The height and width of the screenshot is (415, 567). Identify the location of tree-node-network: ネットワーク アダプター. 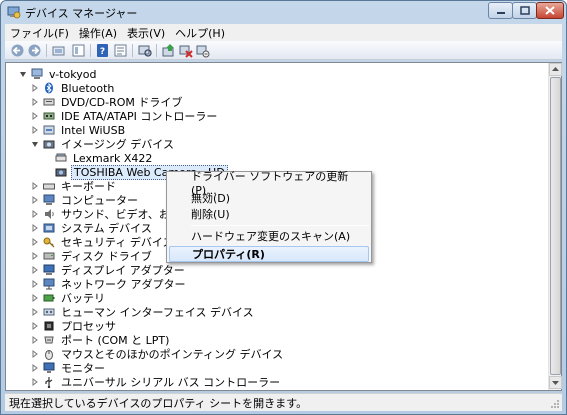
(109, 284).